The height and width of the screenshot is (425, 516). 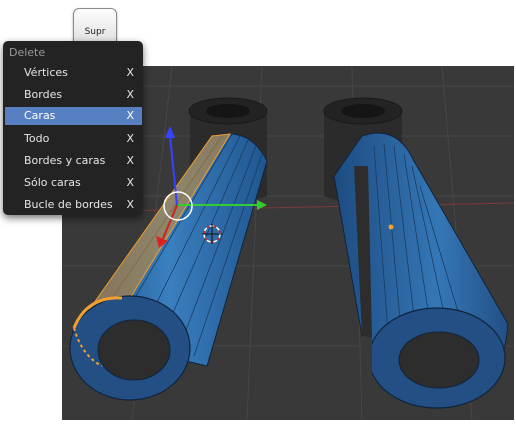 I want to click on menu-item-edges-and-faces: Bordes y caras X, so click(x=73, y=161).